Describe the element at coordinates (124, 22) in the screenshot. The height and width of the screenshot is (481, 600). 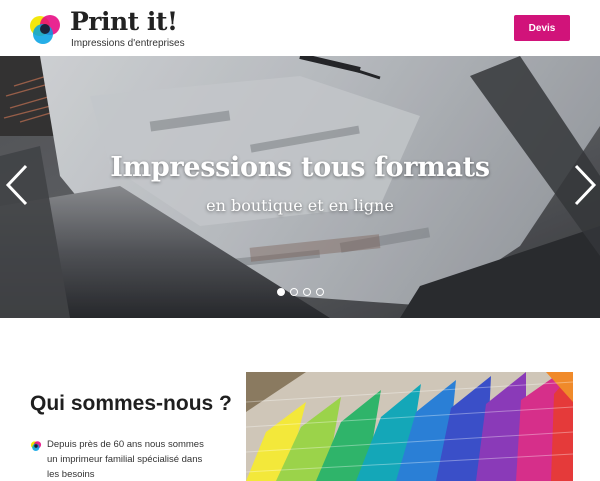
I see `brand-title: Print it!` at that location.